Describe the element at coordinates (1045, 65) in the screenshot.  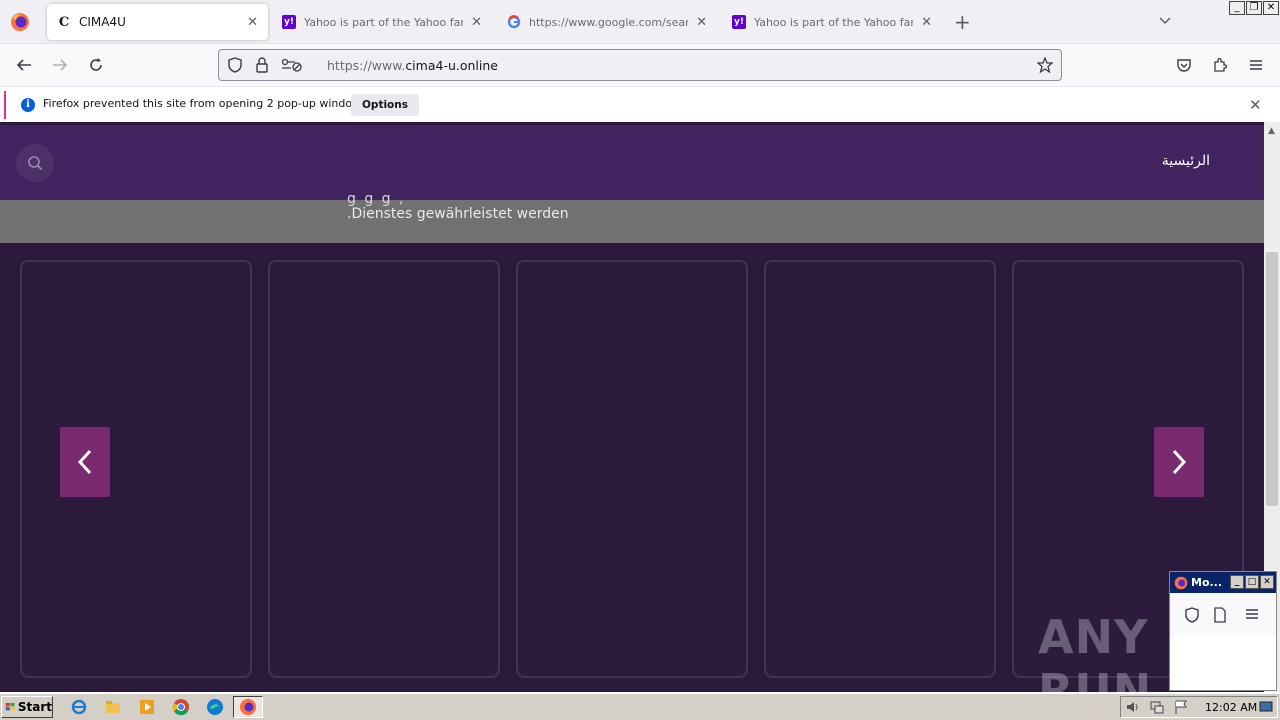
I see `bookmark-star-icon` at that location.